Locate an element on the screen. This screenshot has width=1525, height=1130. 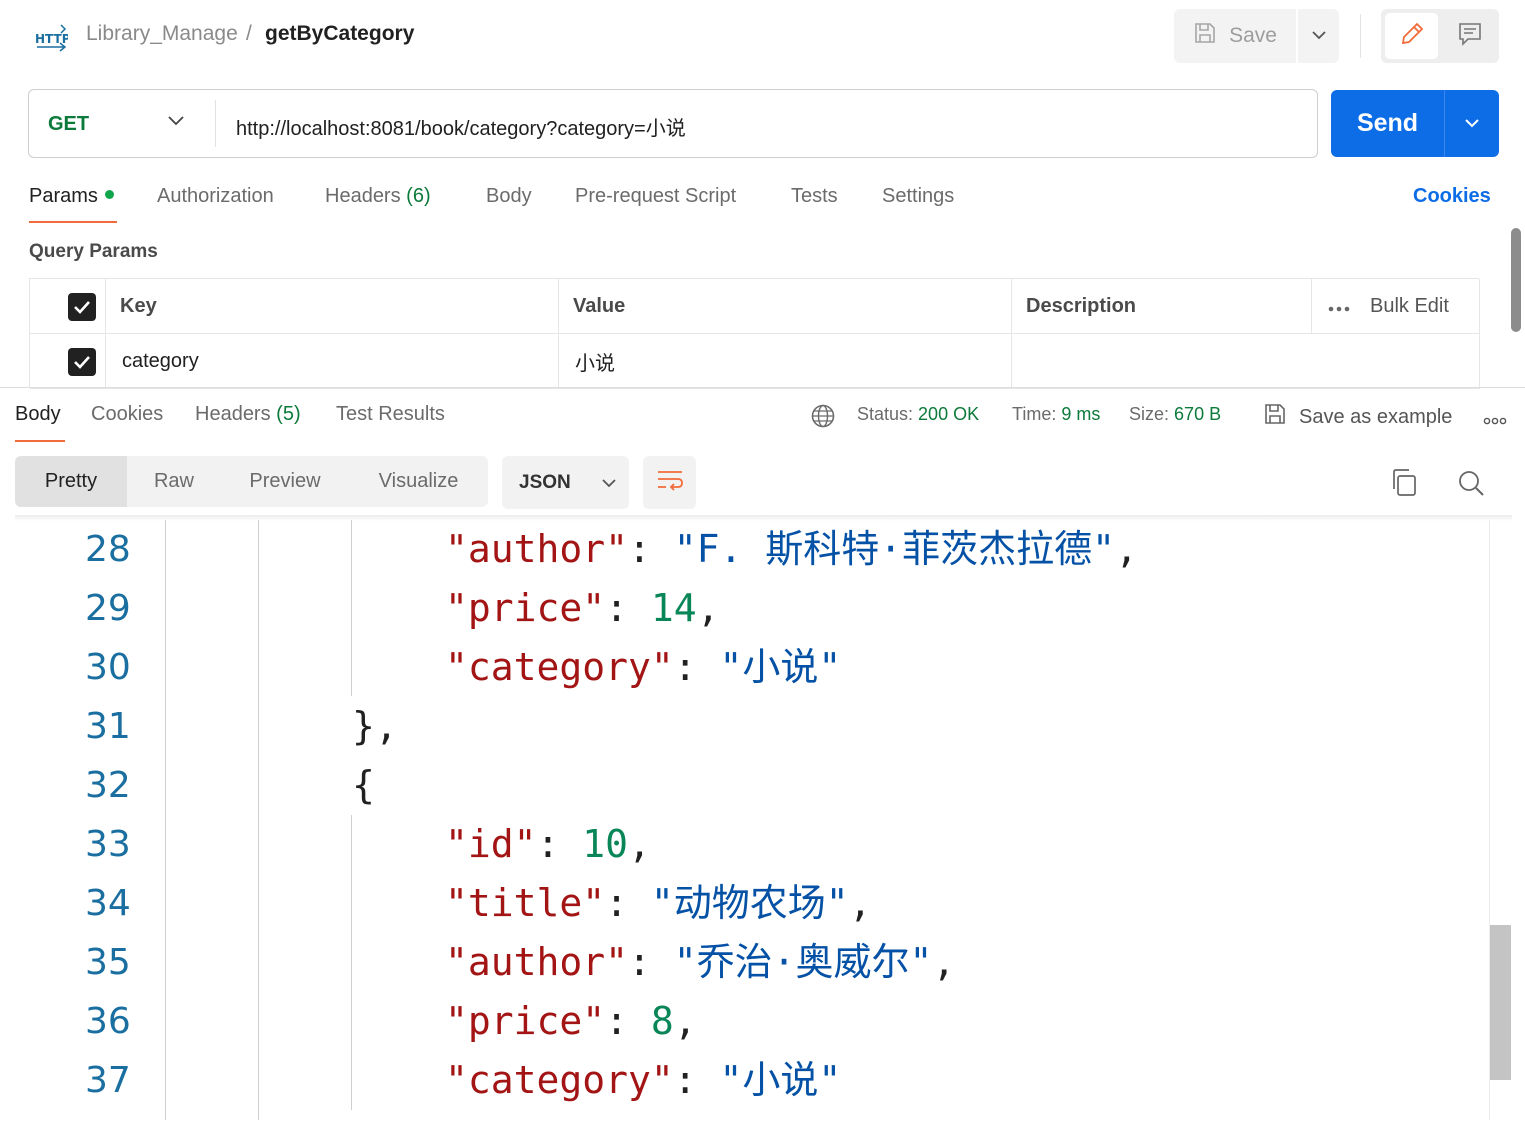
wrap-lines-icon is located at coordinates (670, 482).